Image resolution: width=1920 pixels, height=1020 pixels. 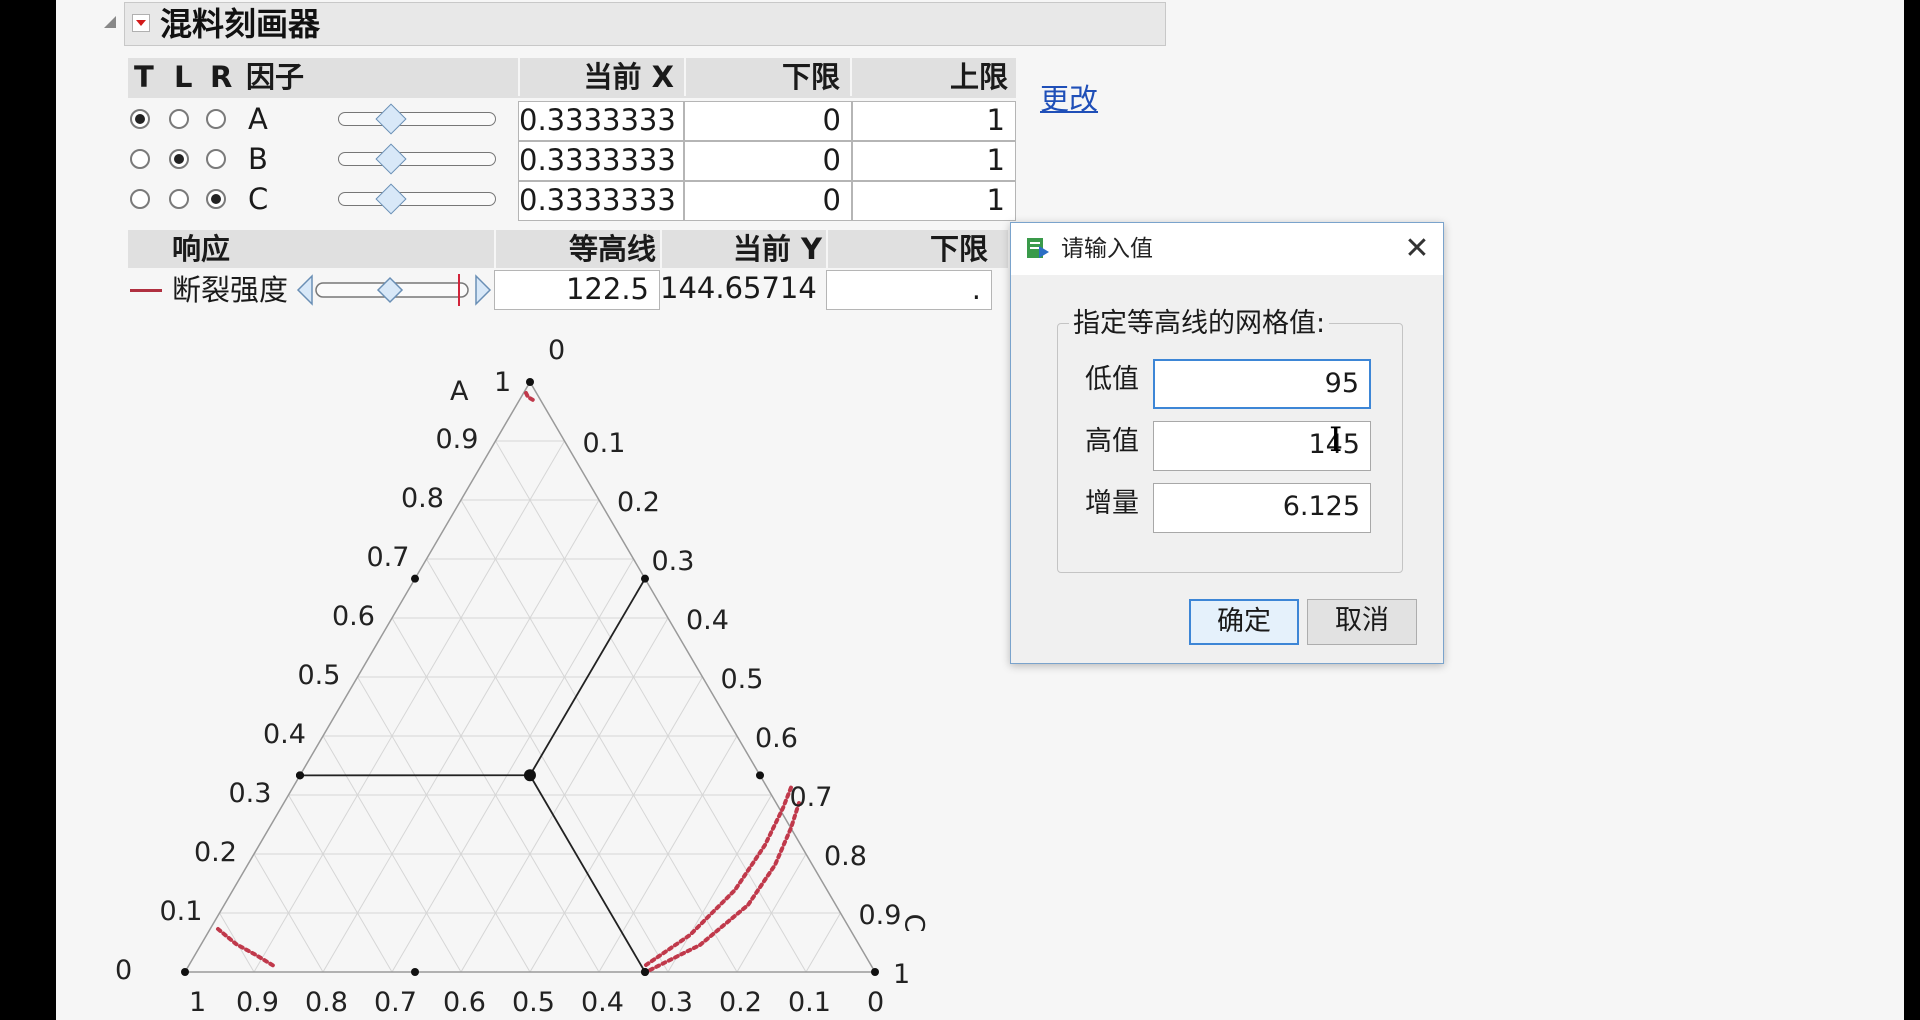 What do you see at coordinates (1244, 622) in the screenshot?
I see `ok-button: 确定` at bounding box center [1244, 622].